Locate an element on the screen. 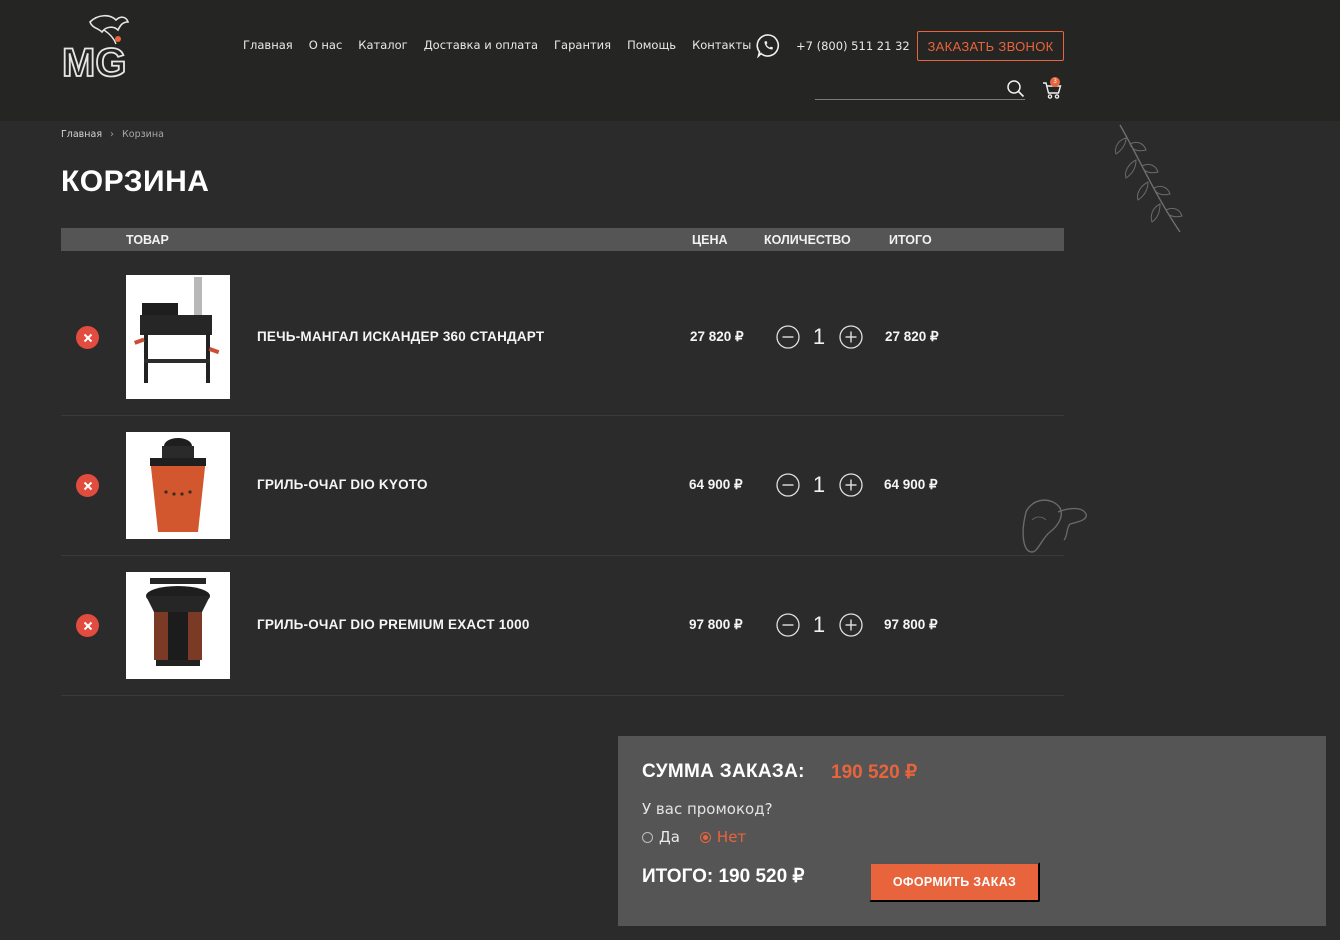  order-sum-value: 190 520 ₽ is located at coordinates (874, 772).